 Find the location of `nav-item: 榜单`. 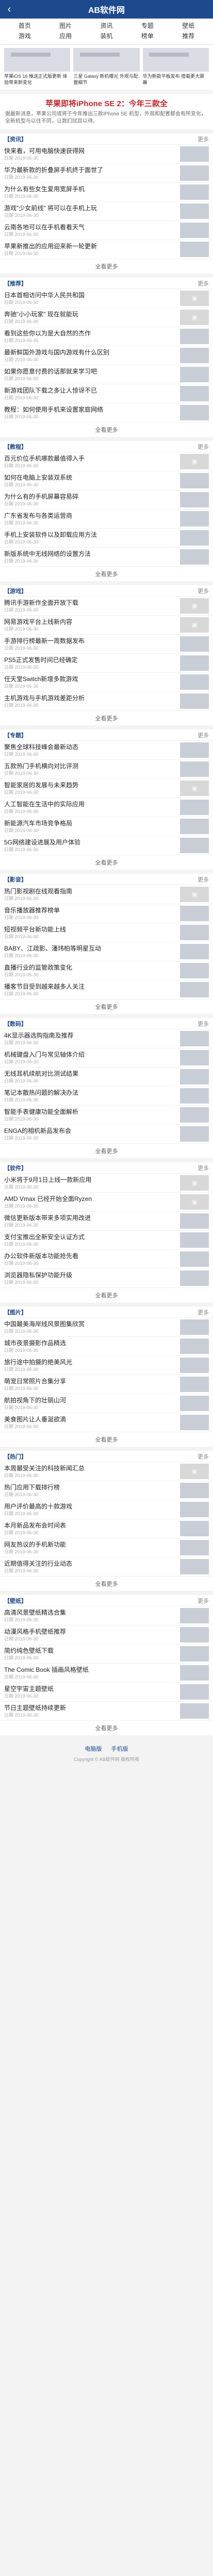

nav-item: 榜单 is located at coordinates (147, 36).